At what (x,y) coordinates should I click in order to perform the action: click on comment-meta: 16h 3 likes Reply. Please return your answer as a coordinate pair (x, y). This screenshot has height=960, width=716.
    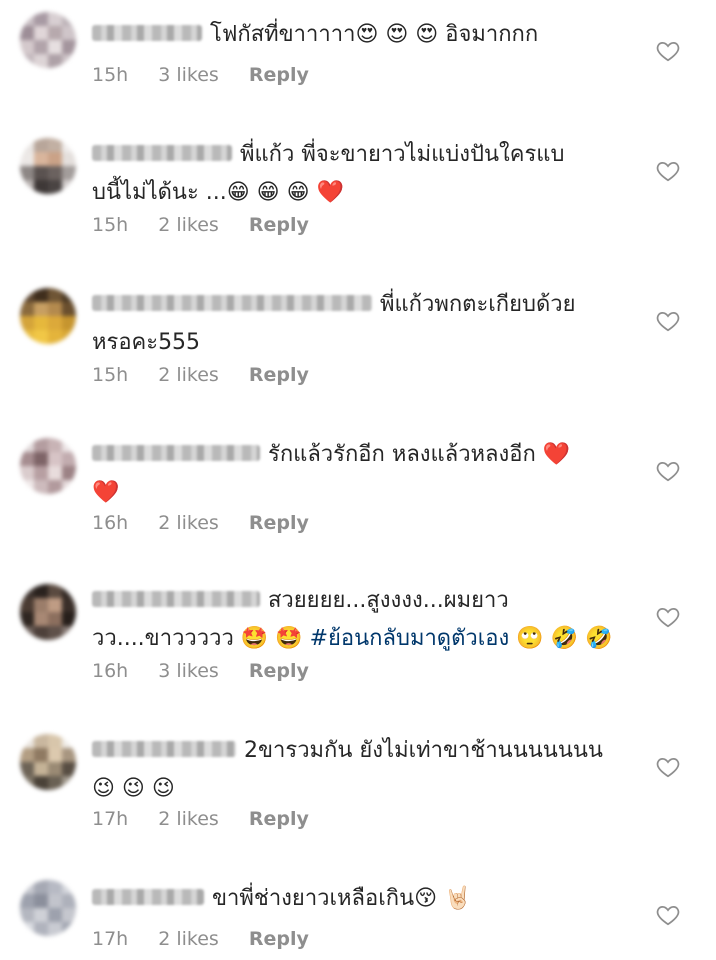
    Looking at the image, I should click on (200, 671).